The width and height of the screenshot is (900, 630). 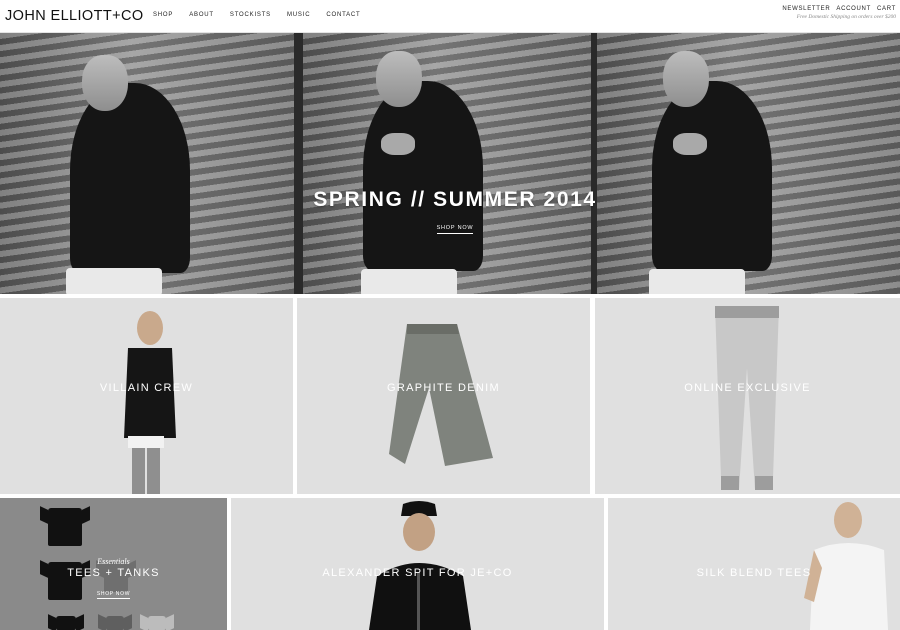 What do you see at coordinates (65, 527) in the screenshot?
I see `tee-thumbnail` at bounding box center [65, 527].